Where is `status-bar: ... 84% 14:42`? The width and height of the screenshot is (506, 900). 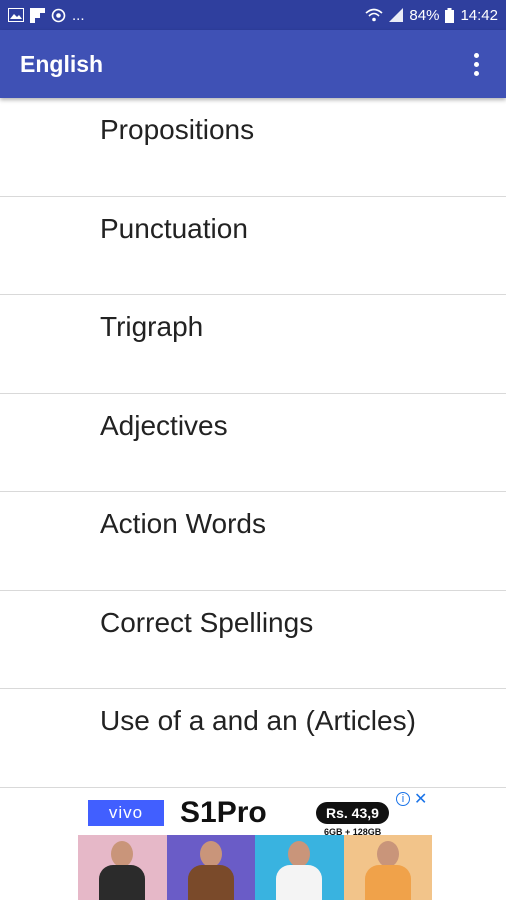 status-bar: ... 84% 14:42 is located at coordinates (253, 15).